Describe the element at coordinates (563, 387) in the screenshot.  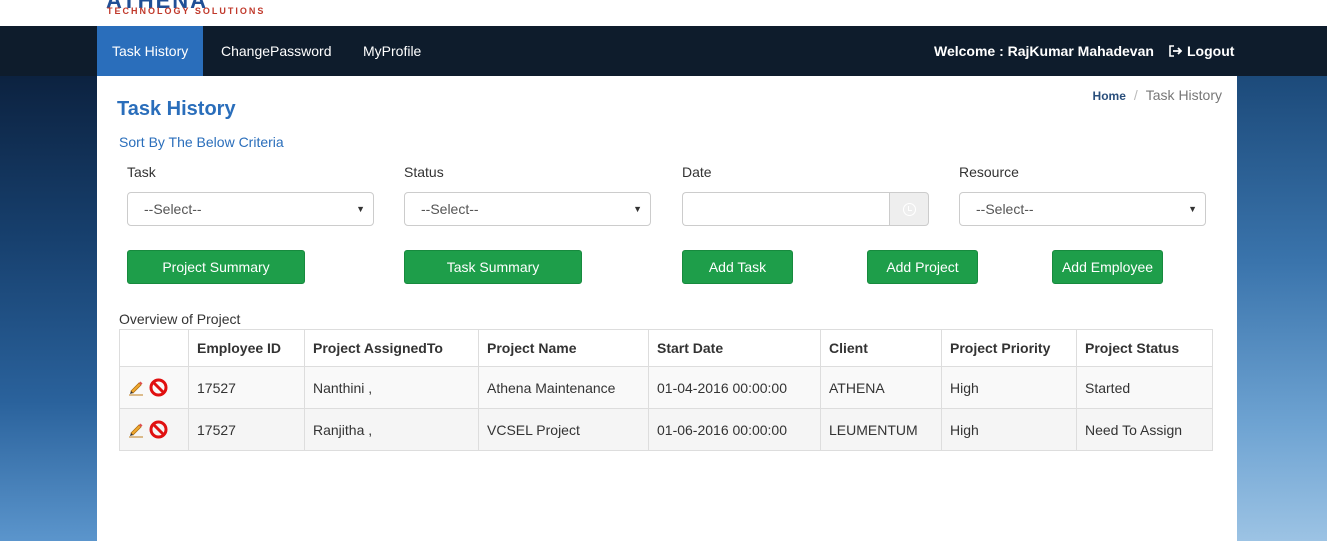
I see `cell-project-name: Athena Maintenance` at that location.